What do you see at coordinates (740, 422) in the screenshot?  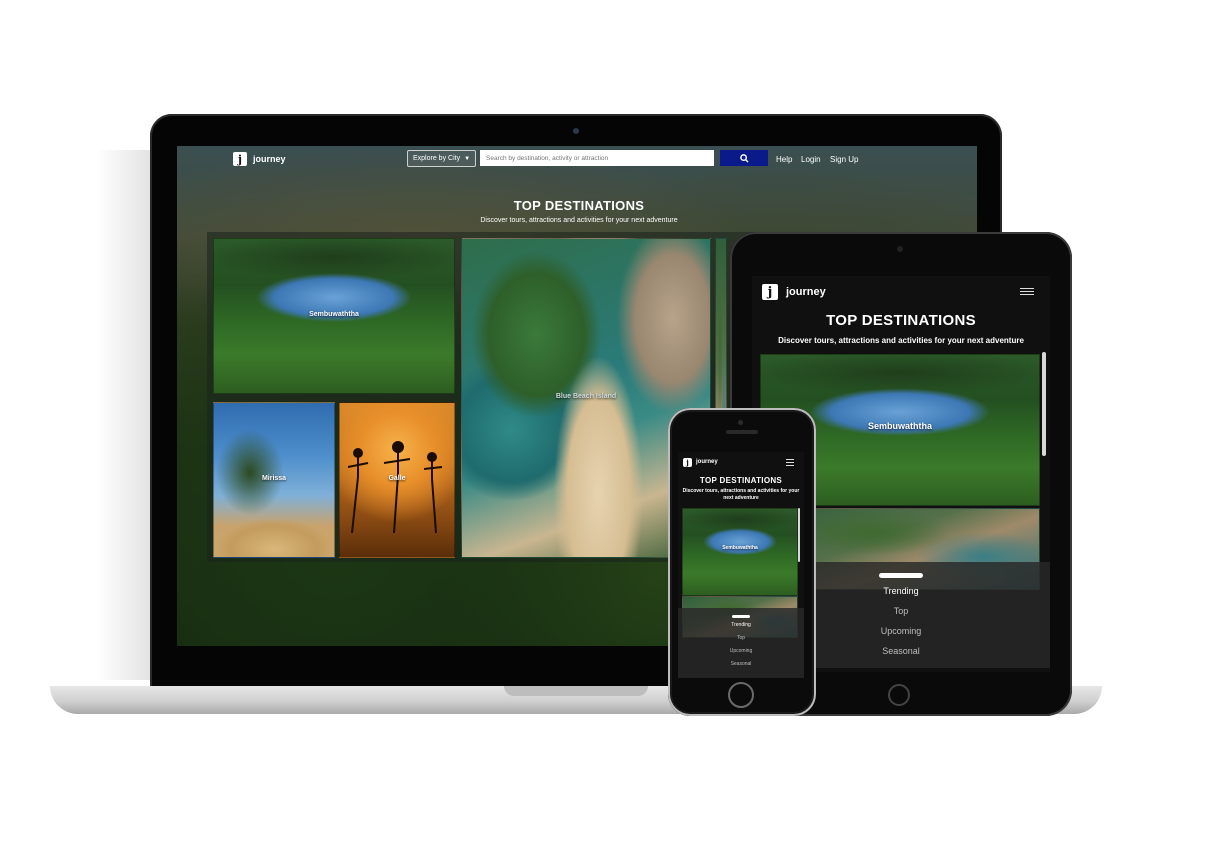 I see `phone-camera` at bounding box center [740, 422].